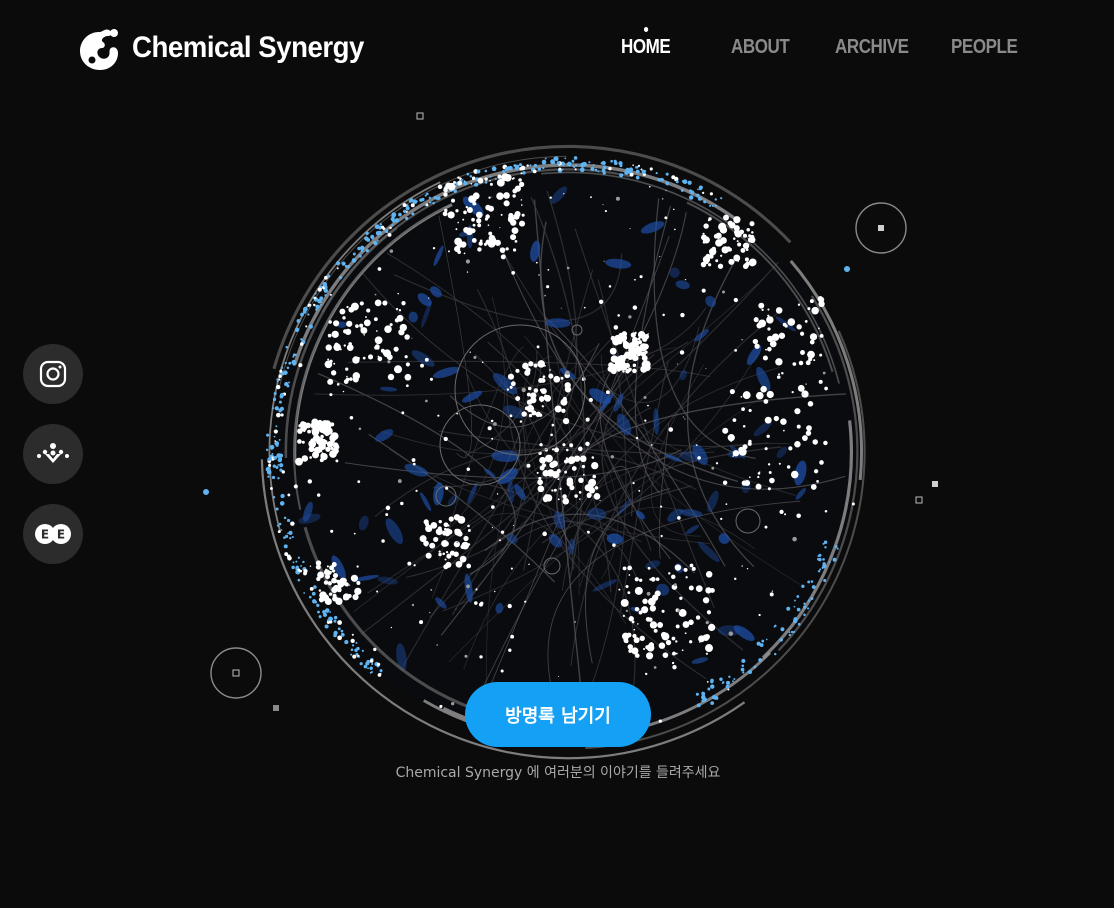 The height and width of the screenshot is (908, 1114). I want to click on ee-icon: E E, so click(53, 534).